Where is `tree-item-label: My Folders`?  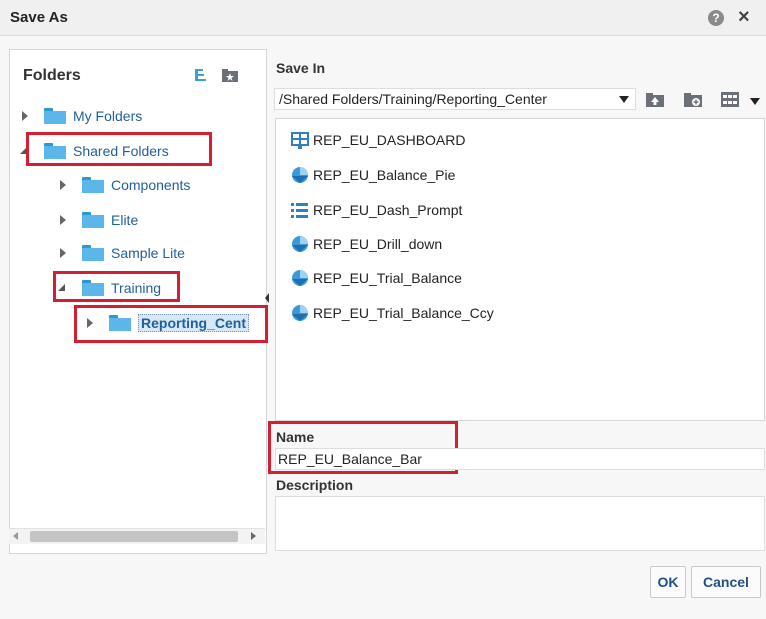
tree-item-label: My Folders is located at coordinates (108, 116).